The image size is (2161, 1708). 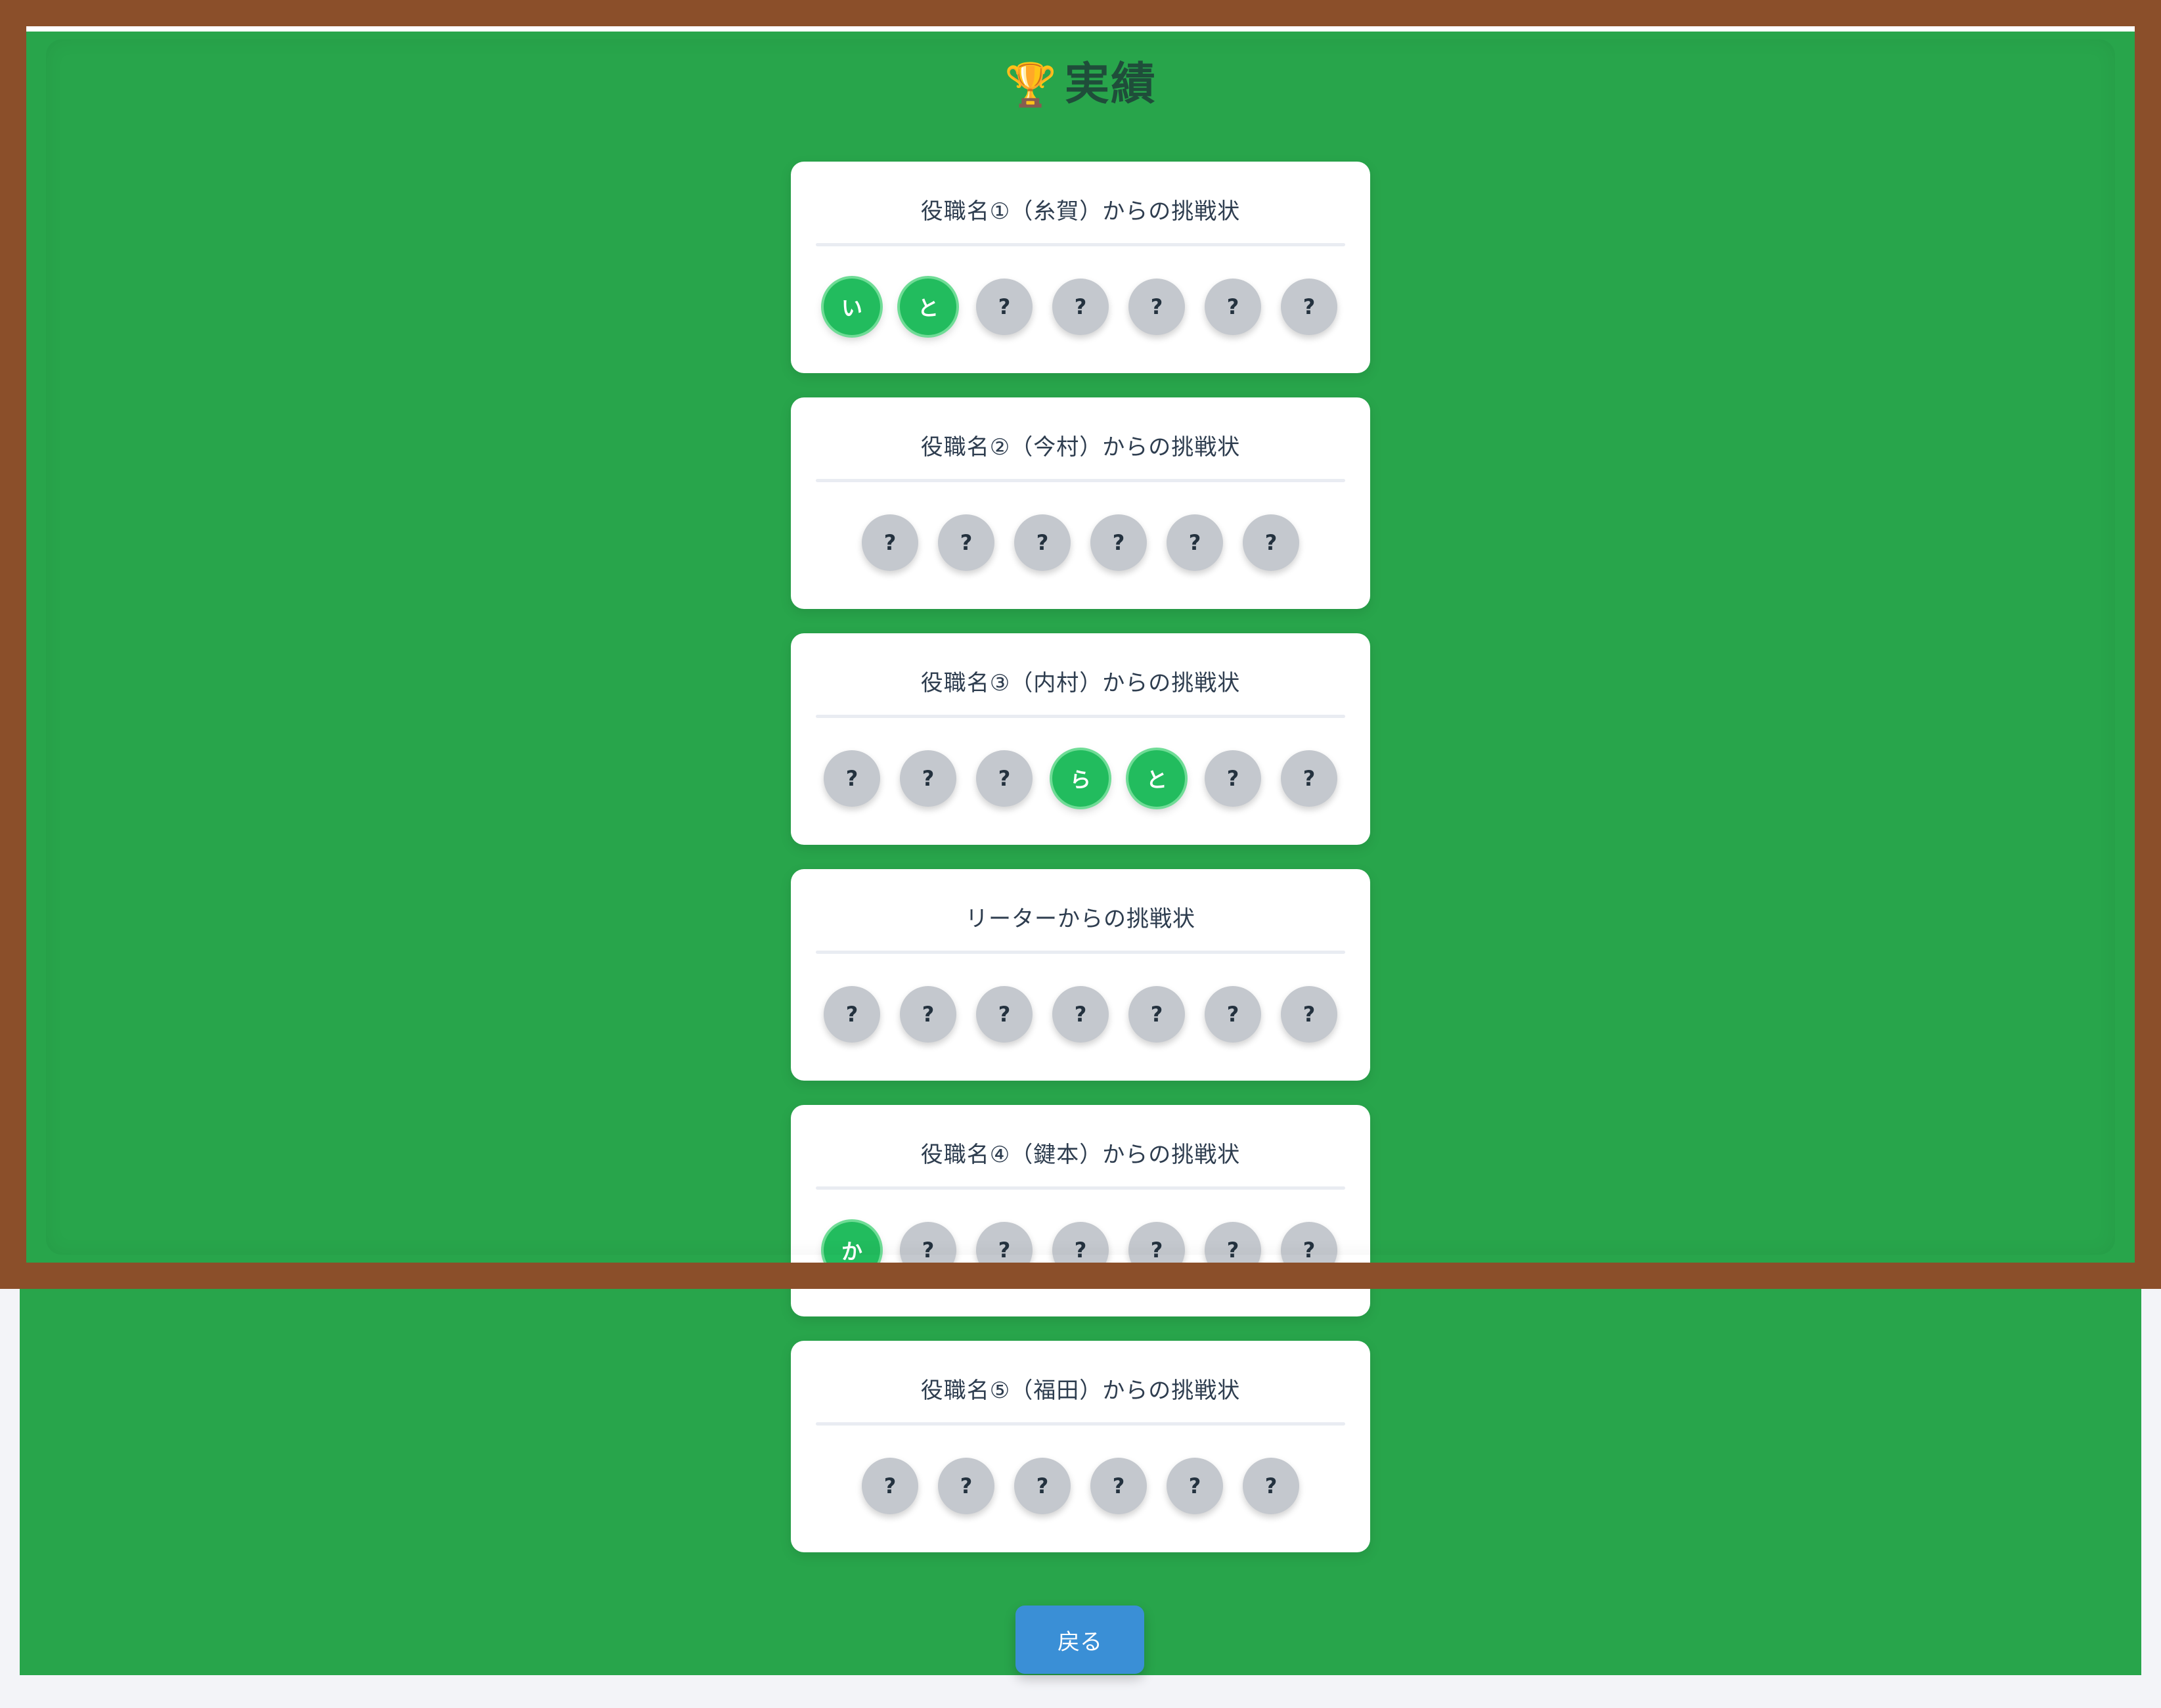 I want to click on challenge-card: 役職名⑤（福田）からの挑戦状 ??????, so click(x=1080, y=1446).